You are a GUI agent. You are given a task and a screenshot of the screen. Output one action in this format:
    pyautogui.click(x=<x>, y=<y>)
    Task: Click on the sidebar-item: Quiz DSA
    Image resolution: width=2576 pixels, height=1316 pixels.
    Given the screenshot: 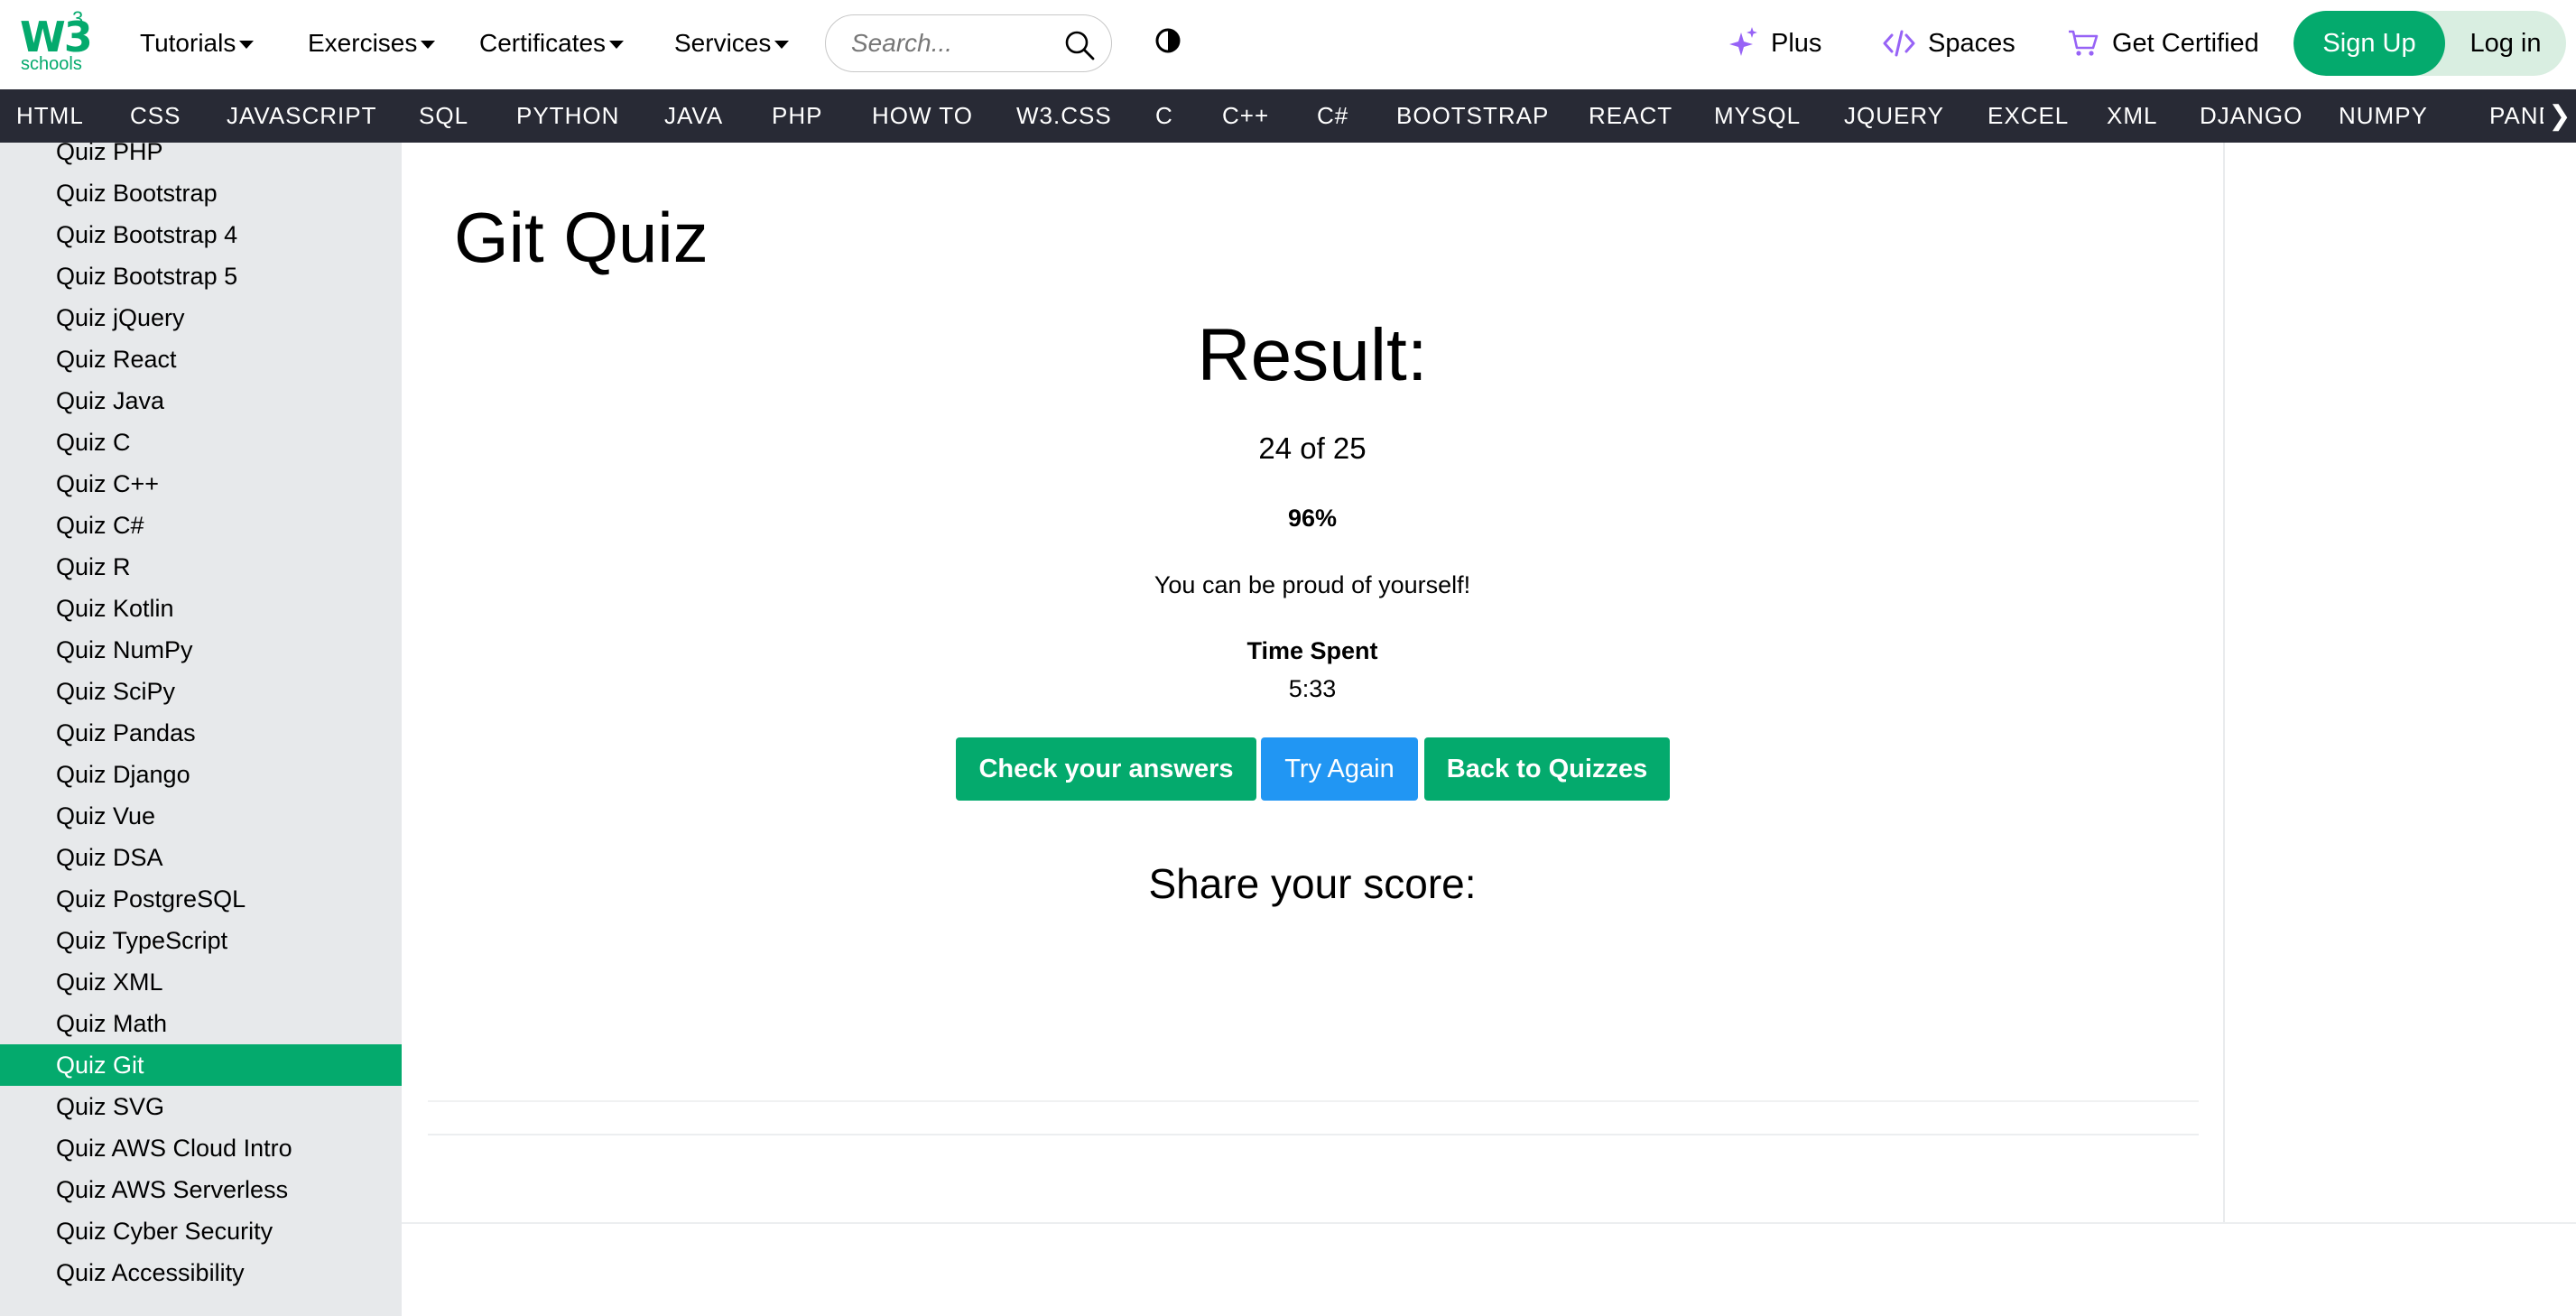 What is the action you would take?
    pyautogui.click(x=201, y=857)
    